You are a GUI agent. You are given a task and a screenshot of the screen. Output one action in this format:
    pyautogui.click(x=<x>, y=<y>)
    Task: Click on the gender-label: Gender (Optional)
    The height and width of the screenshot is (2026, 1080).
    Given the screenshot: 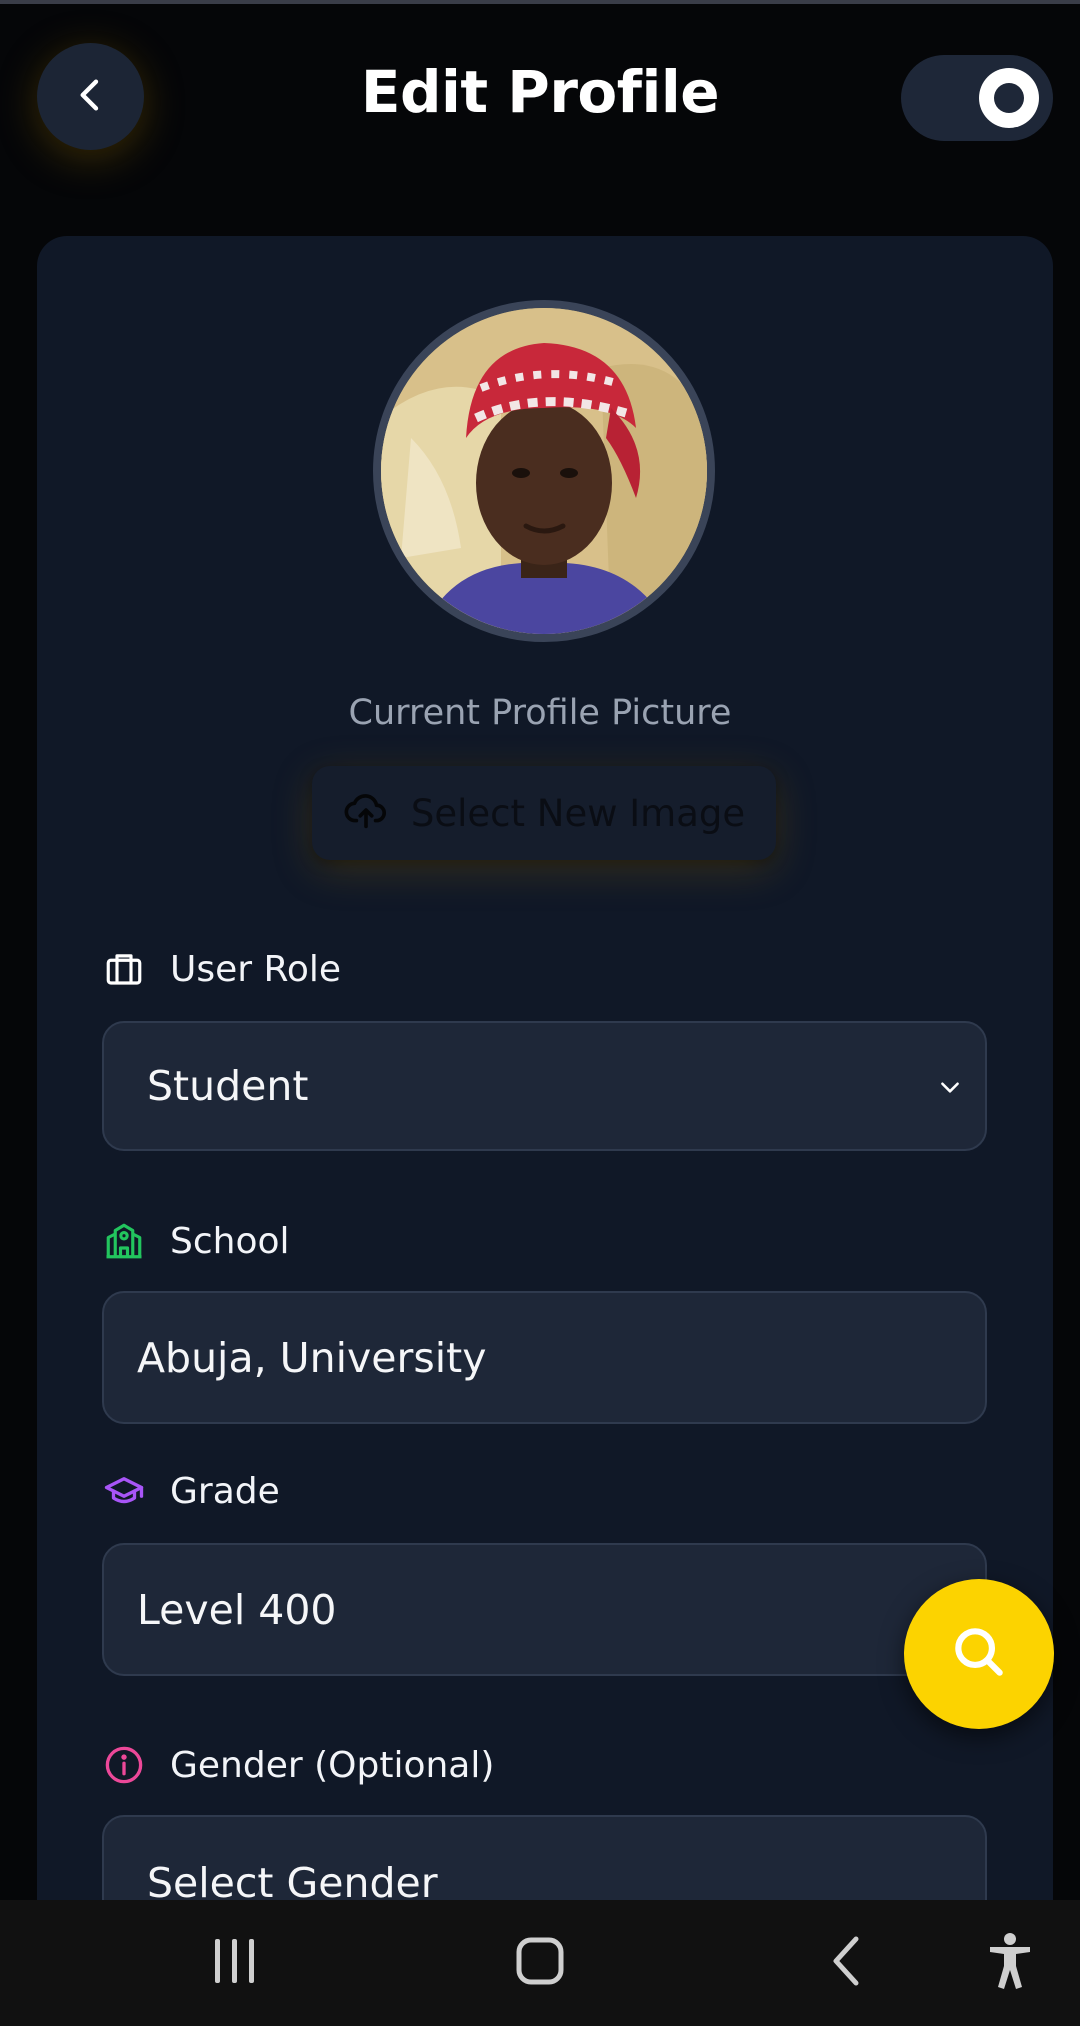 What is the action you would take?
    pyautogui.click(x=332, y=1765)
    